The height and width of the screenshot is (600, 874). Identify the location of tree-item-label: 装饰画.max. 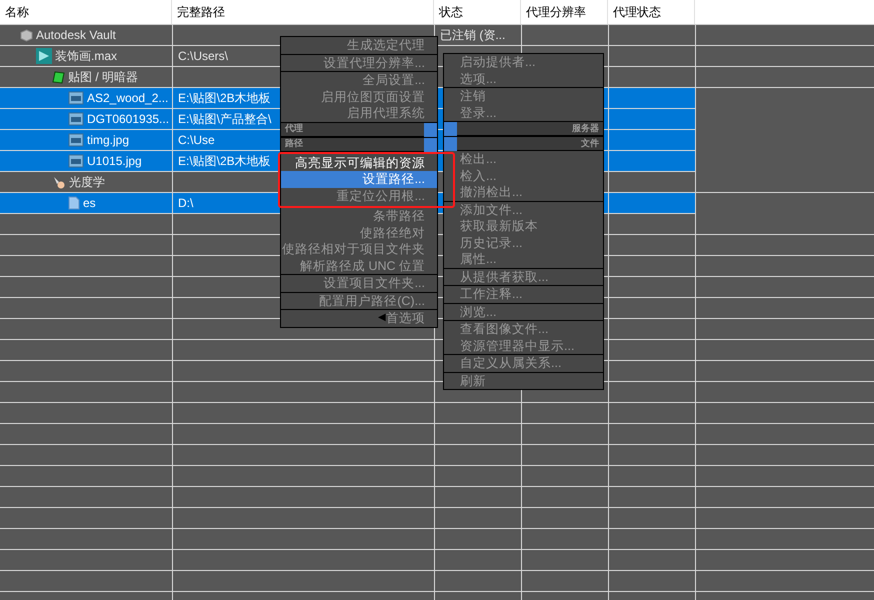
(86, 56).